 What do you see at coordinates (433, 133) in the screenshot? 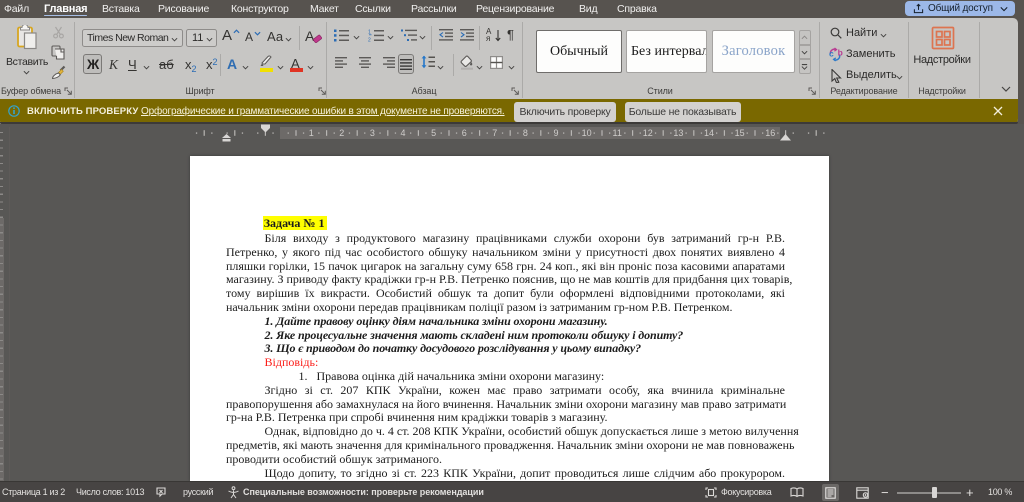
I see `svg-text: 5` at bounding box center [433, 133].